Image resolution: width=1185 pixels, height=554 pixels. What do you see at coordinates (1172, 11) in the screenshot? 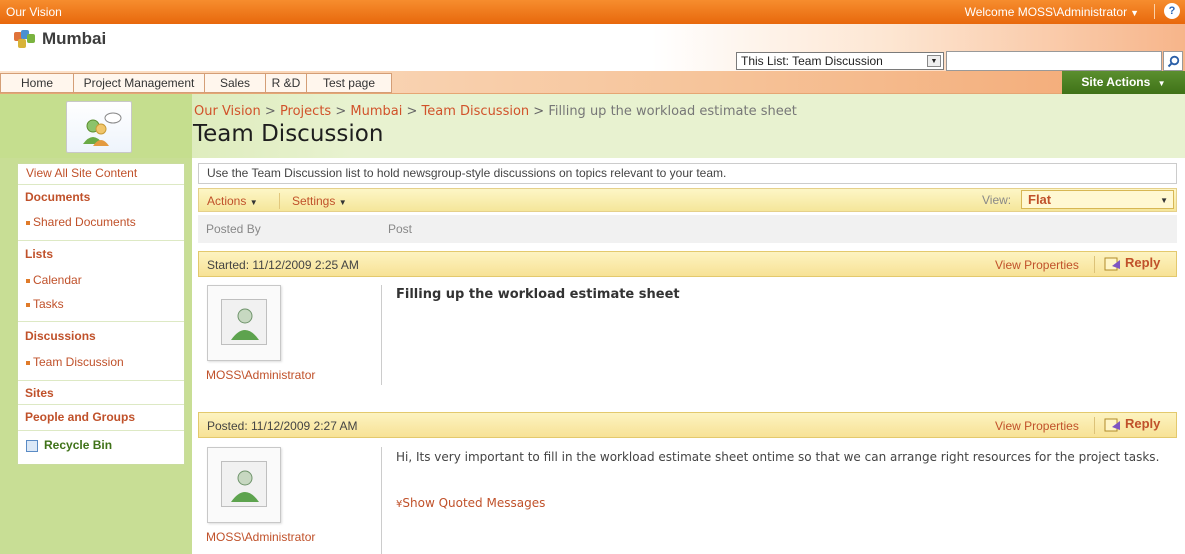
I see `help-icon: ?` at bounding box center [1172, 11].